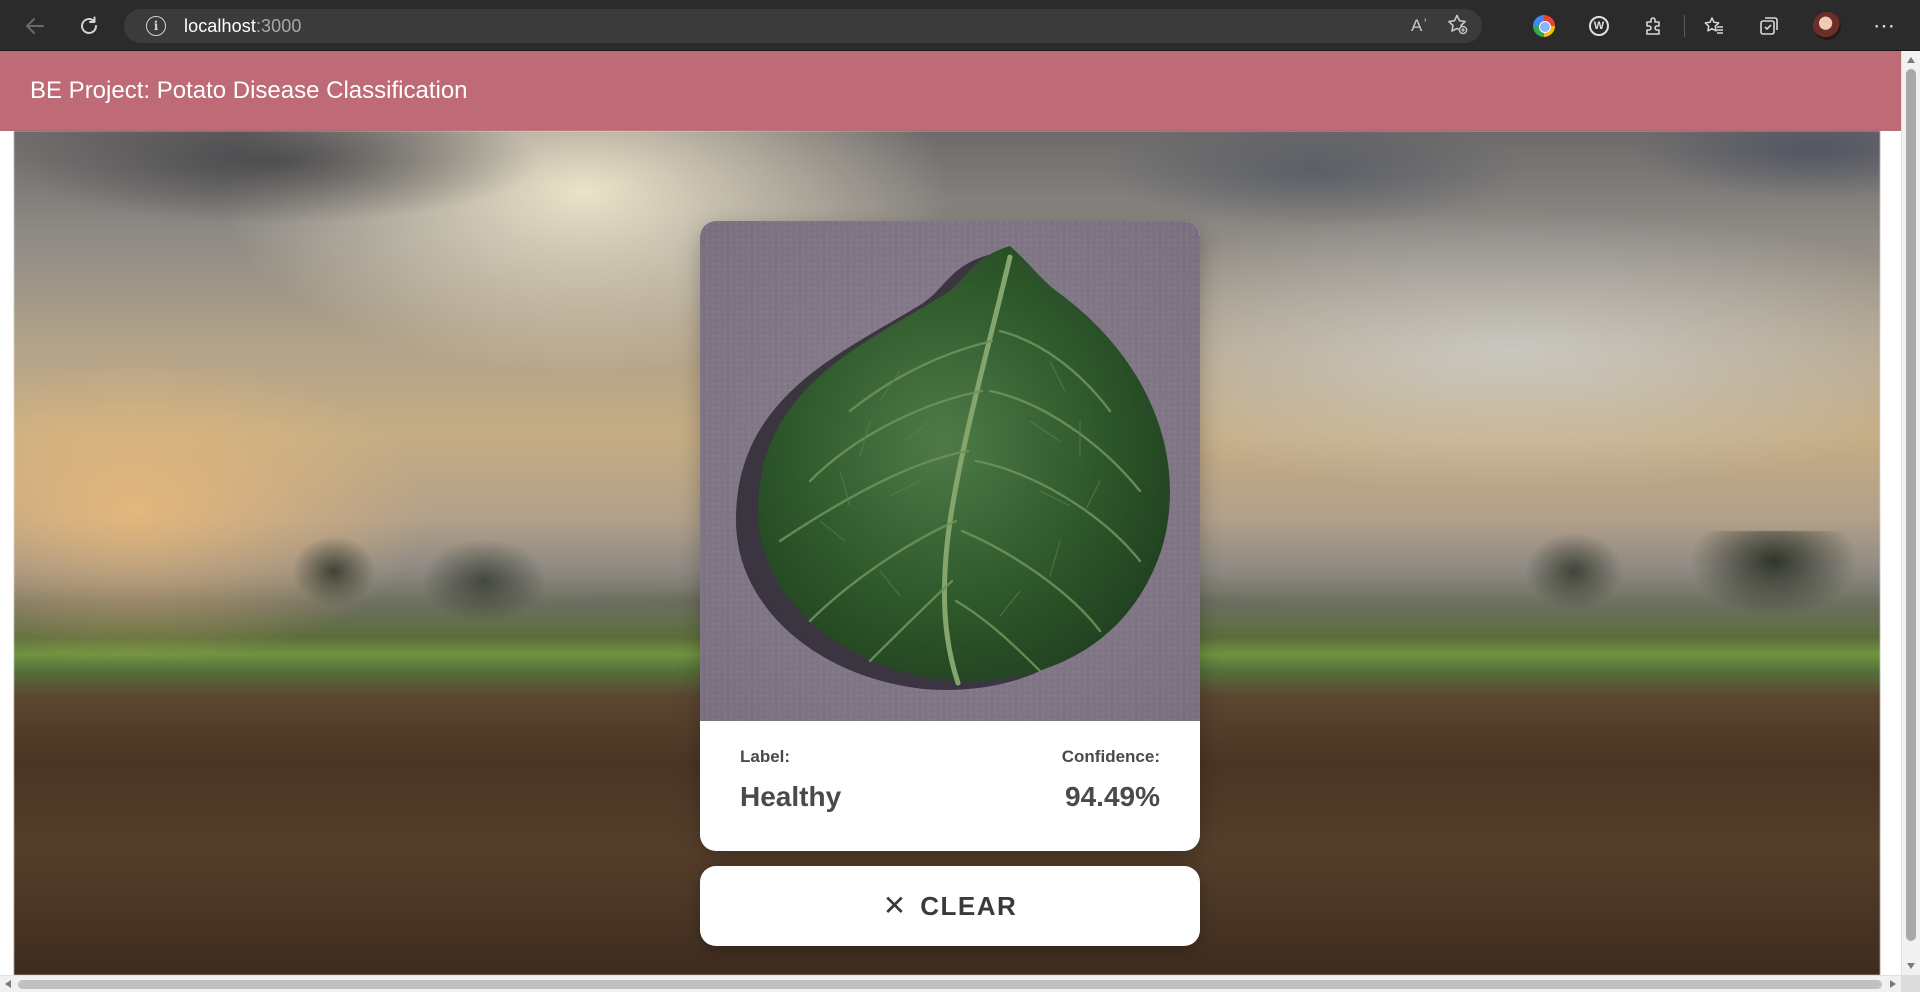 The width and height of the screenshot is (1920, 992). I want to click on add-favorite-icon, so click(1457, 26).